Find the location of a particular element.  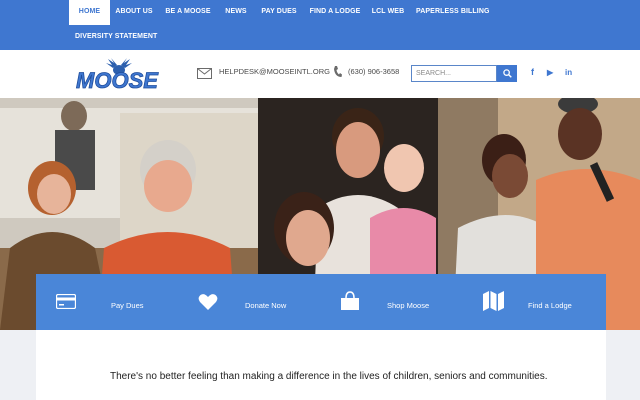

phone-icon is located at coordinates (337, 74).